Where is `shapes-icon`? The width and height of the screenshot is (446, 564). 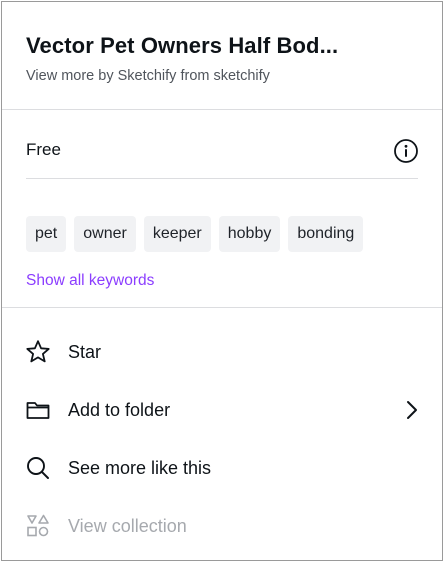 shapes-icon is located at coordinates (38, 526).